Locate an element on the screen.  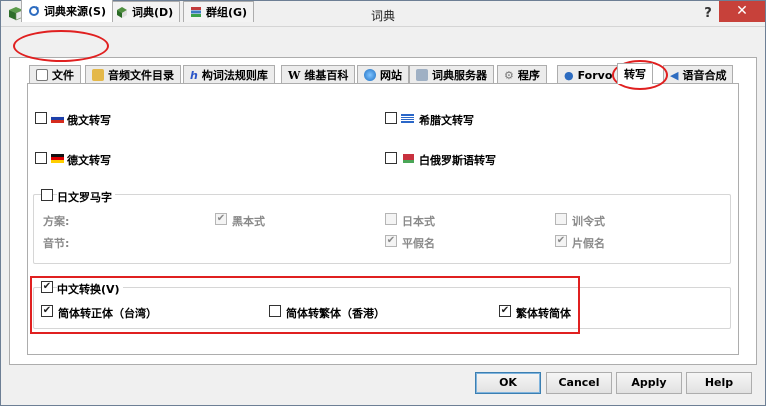
katakana-checkbox is located at coordinates (561, 241).